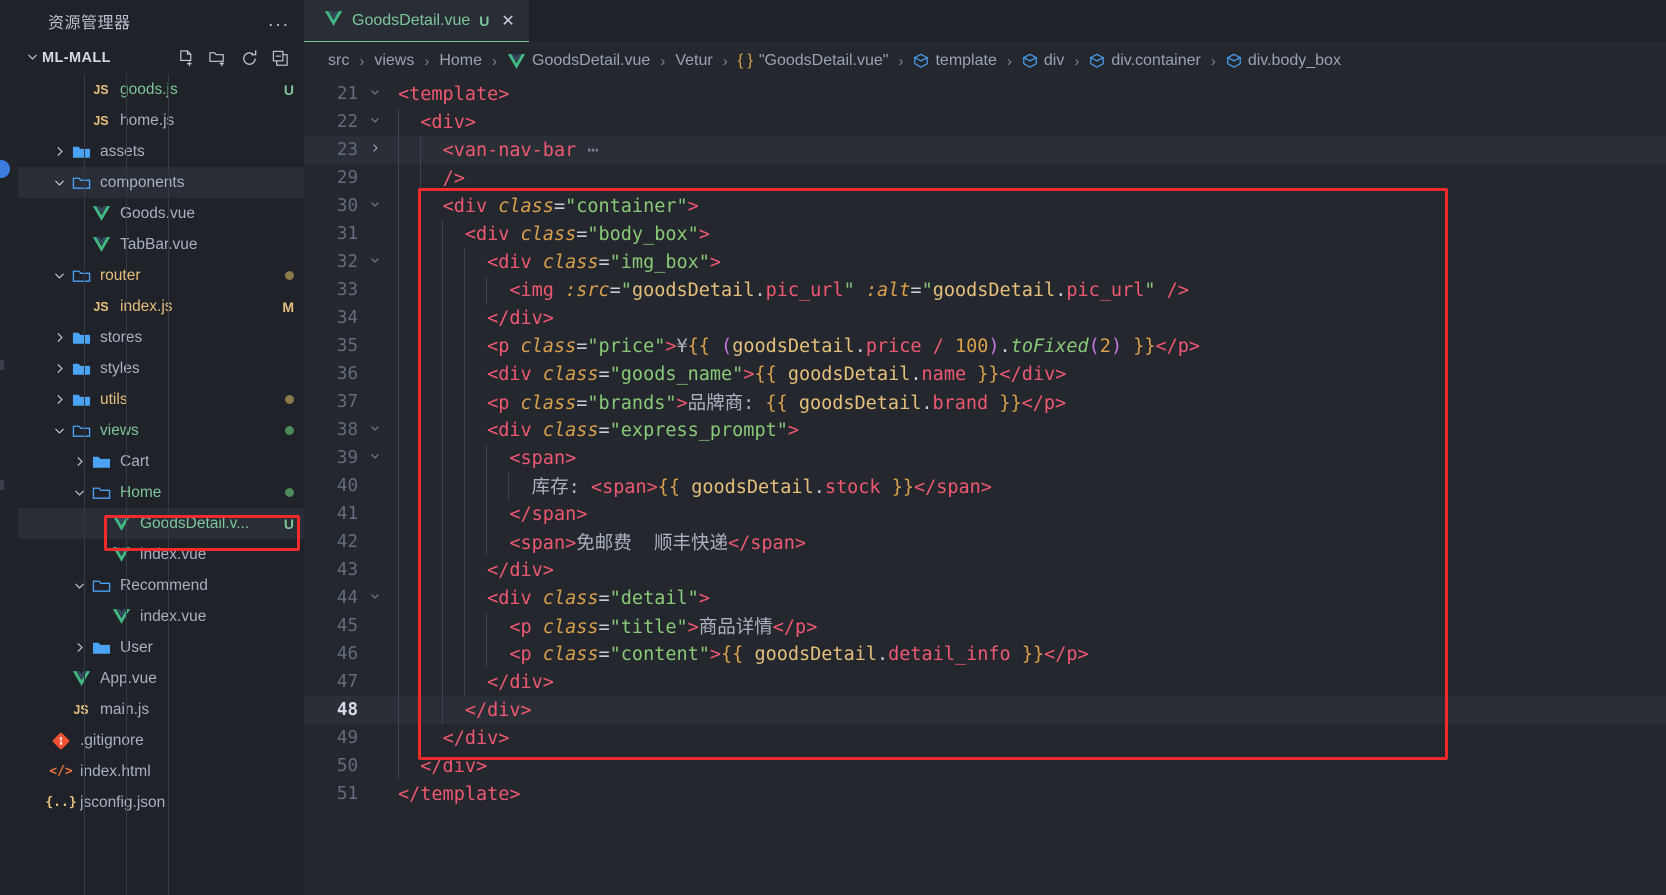 The height and width of the screenshot is (895, 1666). Describe the element at coordinates (985, 794) in the screenshot. I see `code-line-51: 51 </template>` at that location.